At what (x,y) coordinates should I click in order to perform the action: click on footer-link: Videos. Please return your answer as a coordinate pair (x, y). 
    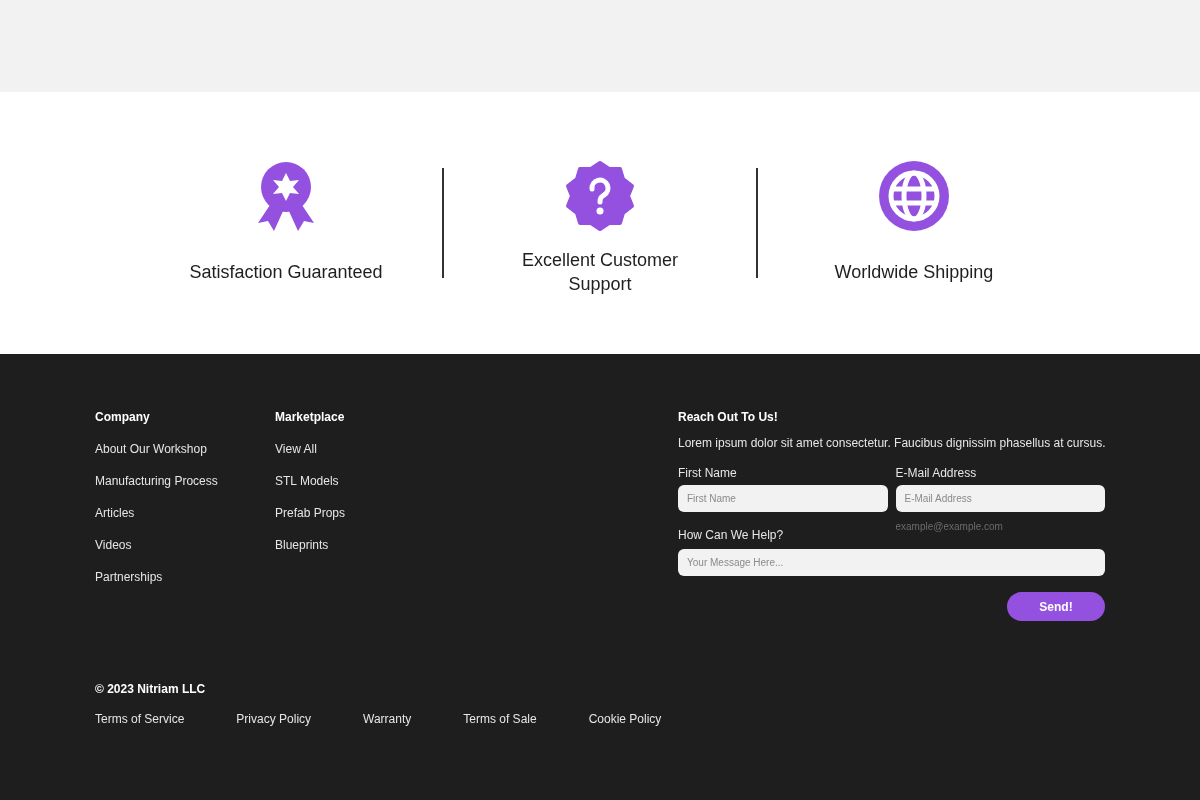
    Looking at the image, I should click on (185, 546).